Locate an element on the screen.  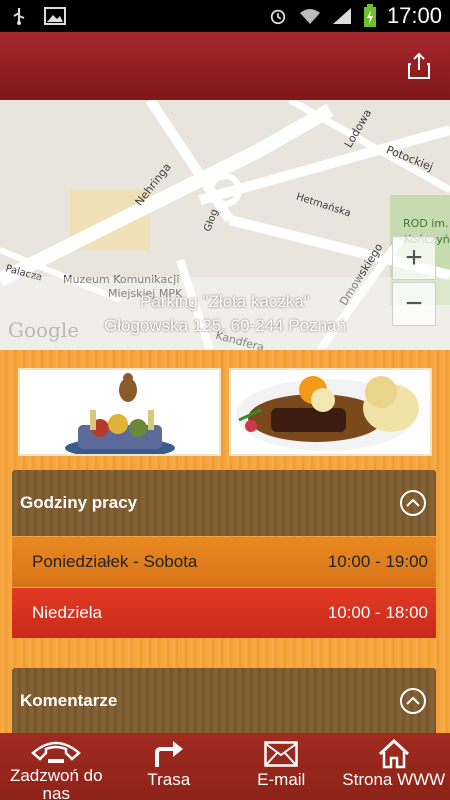
hours-time: 10:00 - 18:00 is located at coordinates (377, 612).